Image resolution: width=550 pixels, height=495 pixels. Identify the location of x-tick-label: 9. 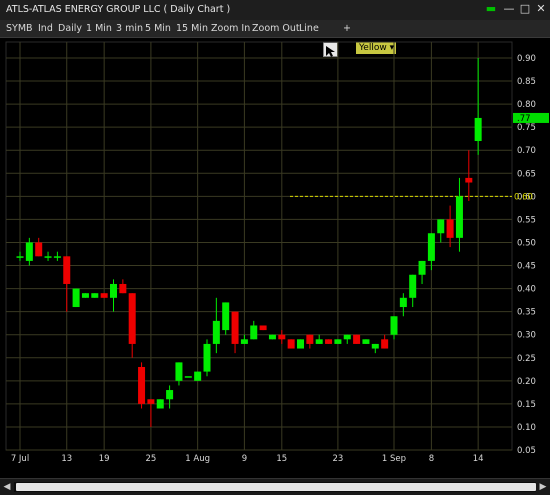
(244, 459).